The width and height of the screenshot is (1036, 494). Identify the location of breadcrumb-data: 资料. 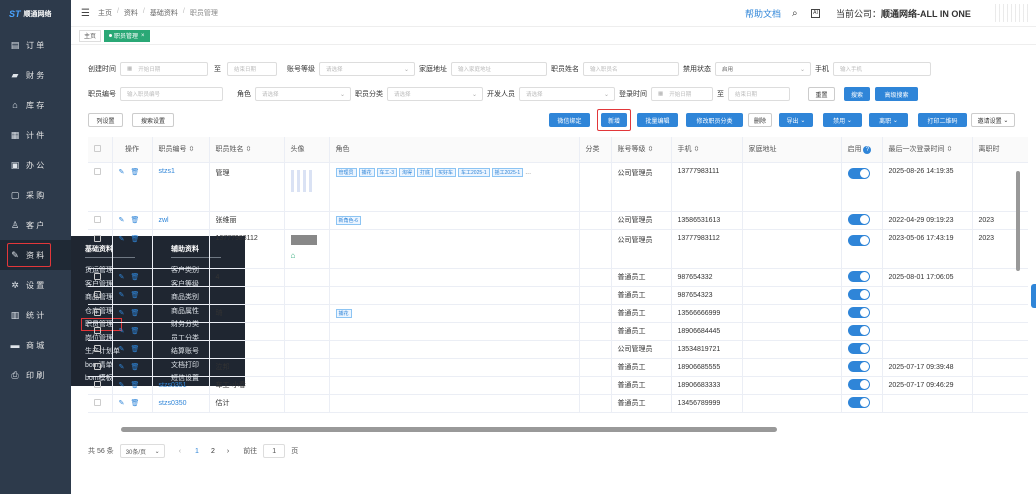
(131, 13).